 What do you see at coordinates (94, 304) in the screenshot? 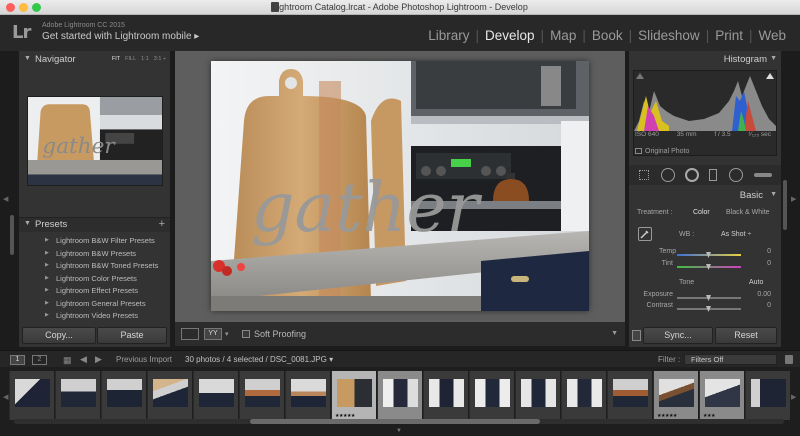
I see `preset-folder: ▶ Lightroom General Presets` at bounding box center [94, 304].